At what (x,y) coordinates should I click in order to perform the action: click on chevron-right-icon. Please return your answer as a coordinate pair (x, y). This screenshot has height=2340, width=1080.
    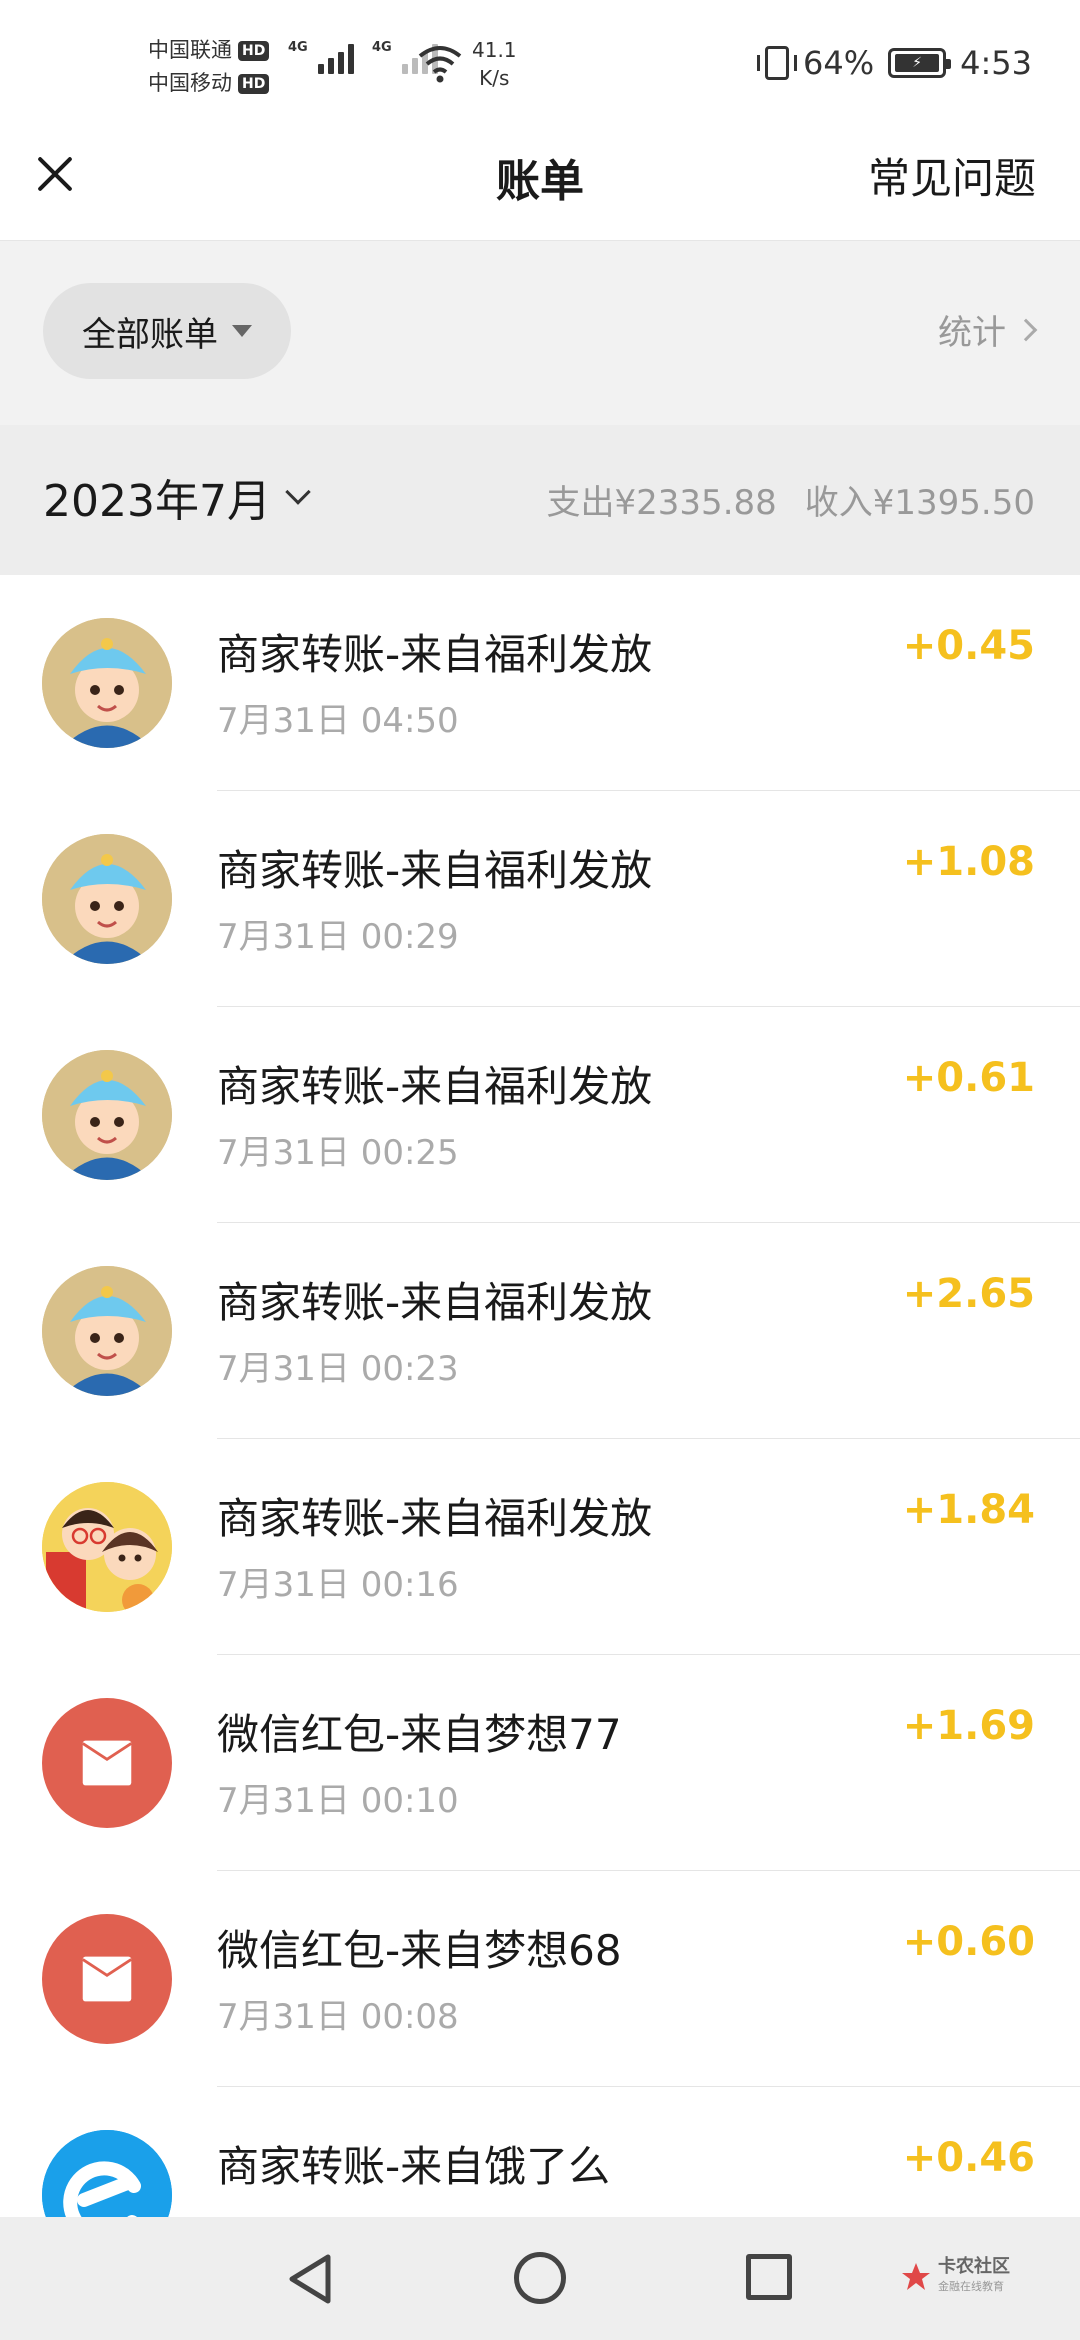
    Looking at the image, I should click on (1026, 329).